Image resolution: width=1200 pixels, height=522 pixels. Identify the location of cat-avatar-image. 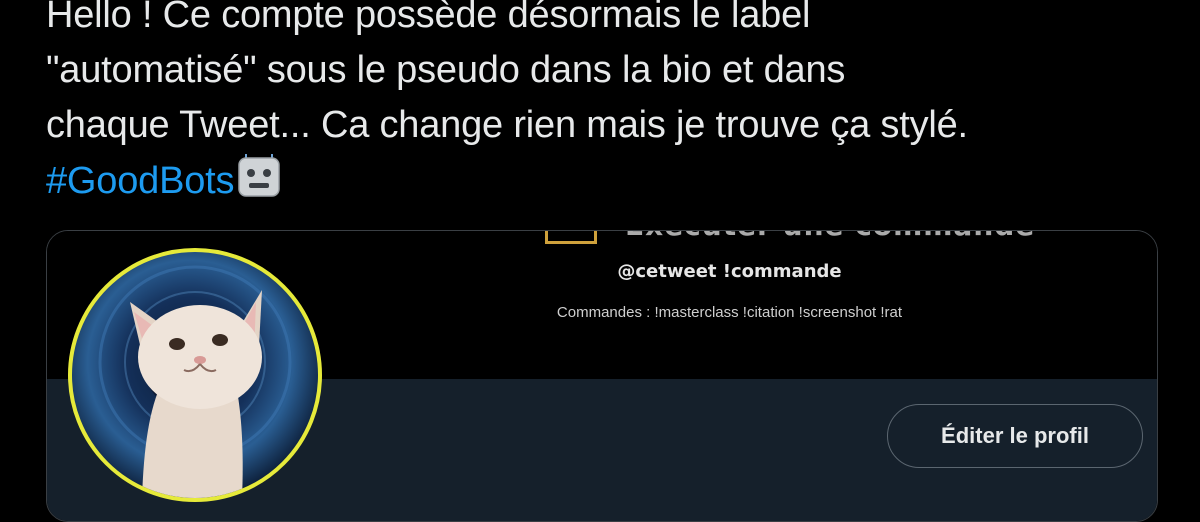
(195, 381).